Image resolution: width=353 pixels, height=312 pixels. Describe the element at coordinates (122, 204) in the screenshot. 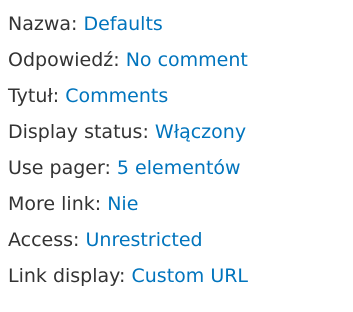

I see `setting-value-link: Nie` at that location.